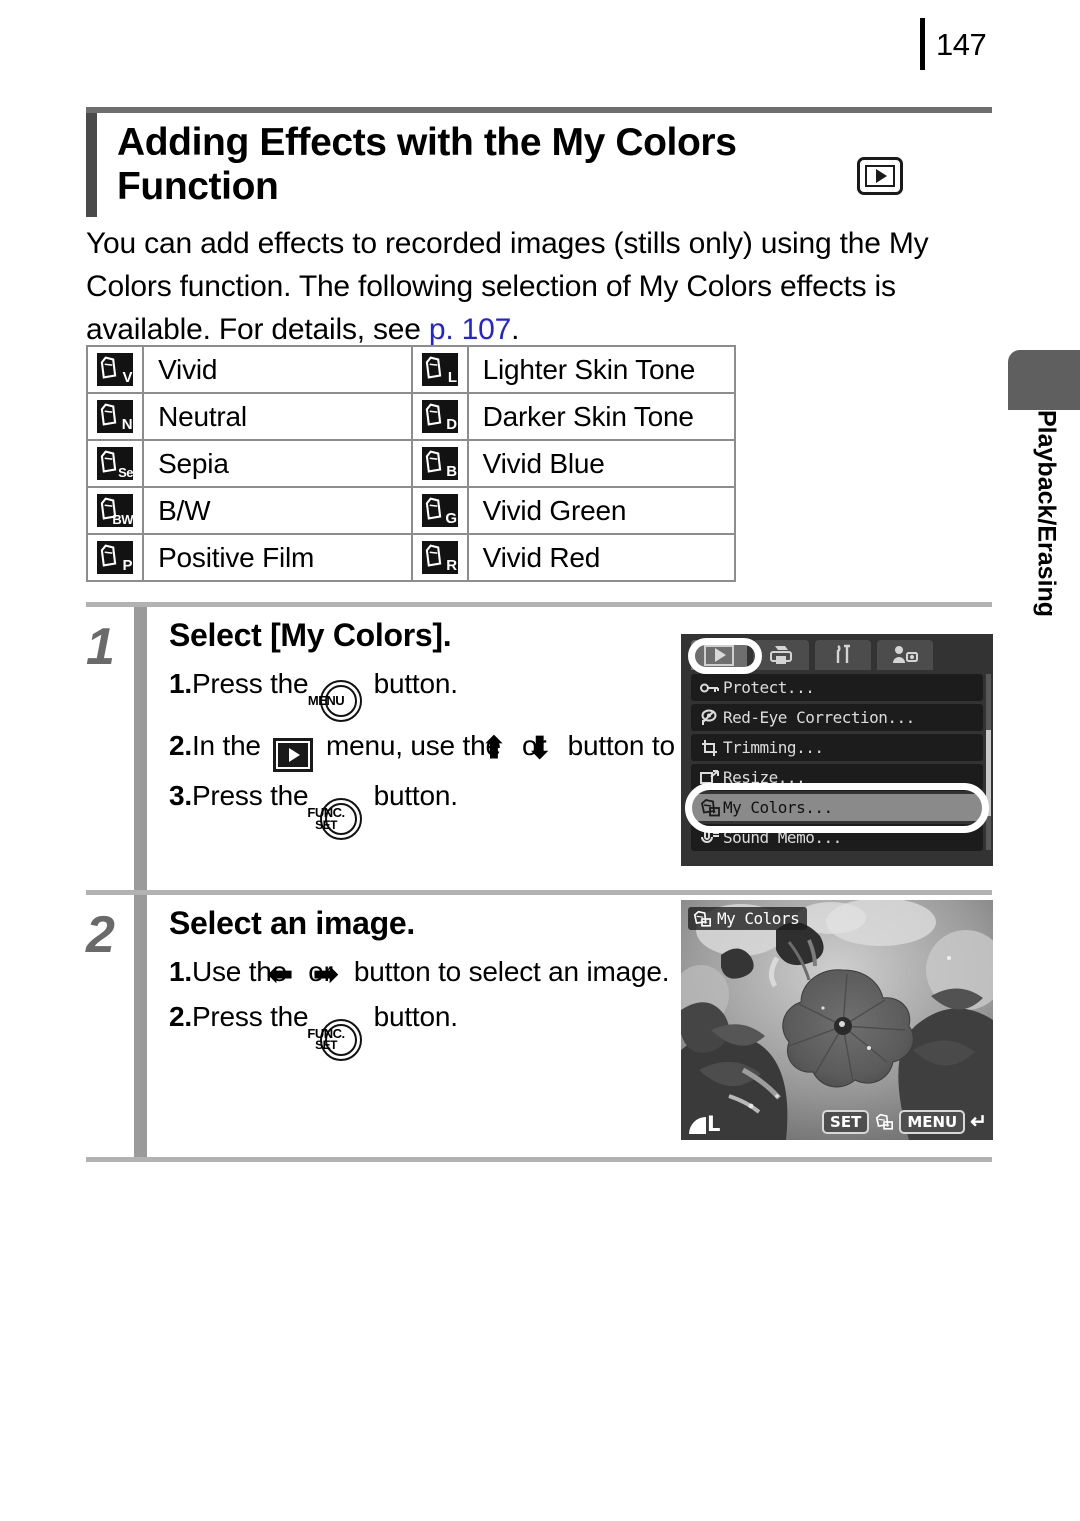  What do you see at coordinates (602, 511) in the screenshot?
I see `effect-label: Vivid Green` at bounding box center [602, 511].